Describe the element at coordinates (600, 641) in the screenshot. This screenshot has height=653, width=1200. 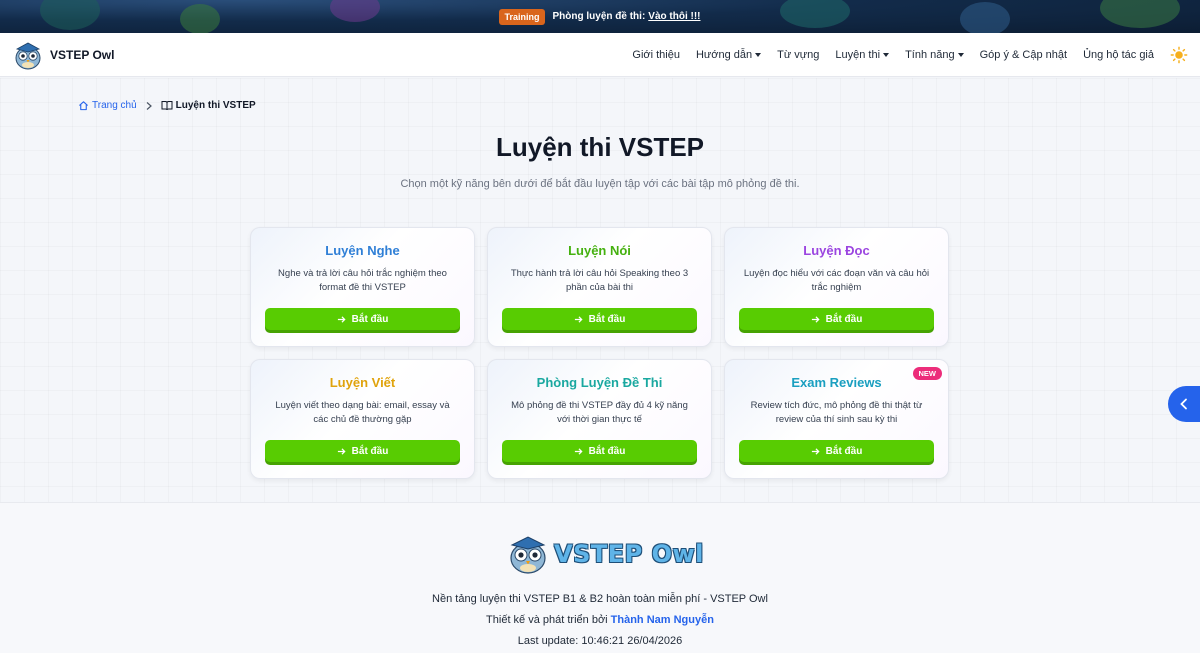
I see `footer-last-update: Last update: 10:46:21 26/04/2026` at that location.